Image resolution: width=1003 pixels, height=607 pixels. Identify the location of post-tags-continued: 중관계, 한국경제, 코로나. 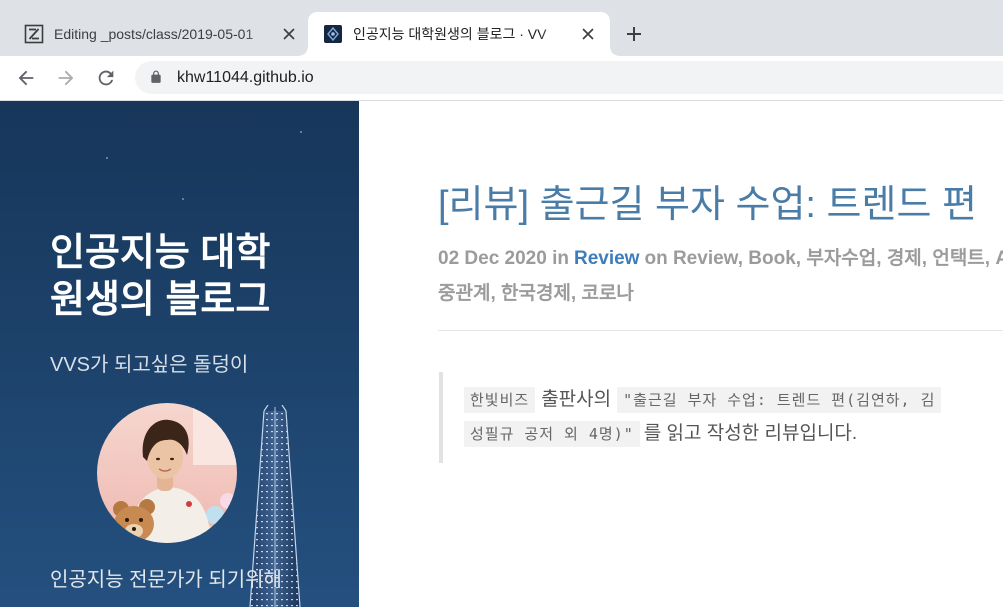
(536, 293).